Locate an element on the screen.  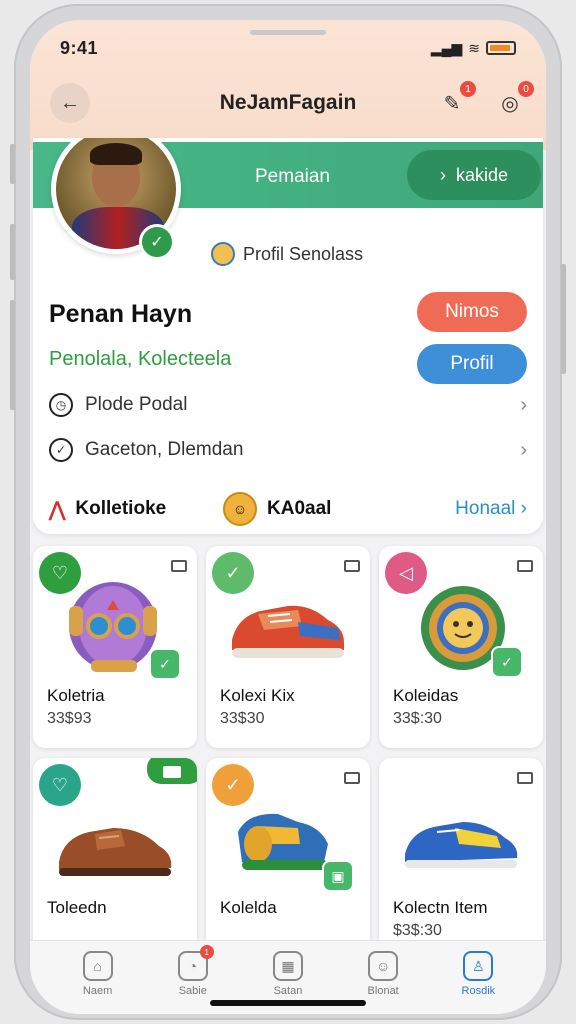
status-time: 9:41 is located at coordinates (79, 47).